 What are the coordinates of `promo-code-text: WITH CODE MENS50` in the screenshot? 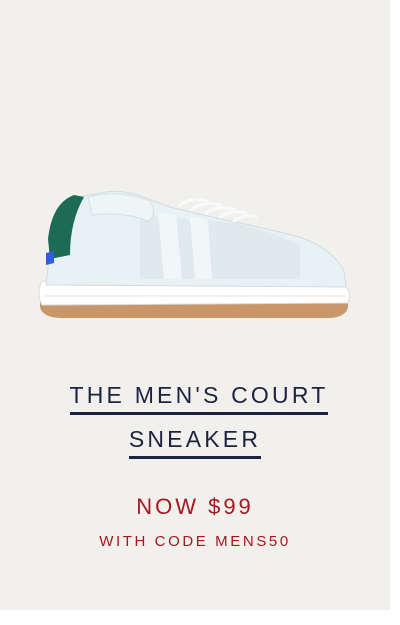 It's located at (195, 541).